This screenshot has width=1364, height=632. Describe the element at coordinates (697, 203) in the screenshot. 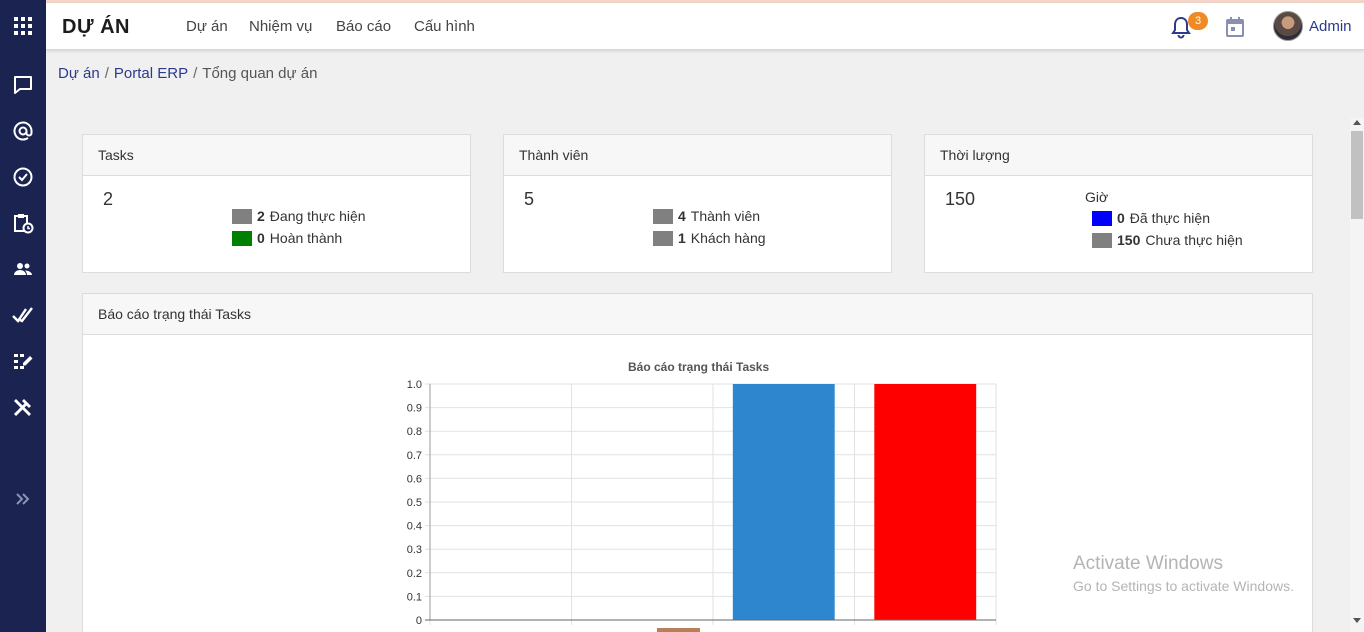

I see `members-card: Thành viên 5 4 Thành viên 1 Khách hàng` at that location.